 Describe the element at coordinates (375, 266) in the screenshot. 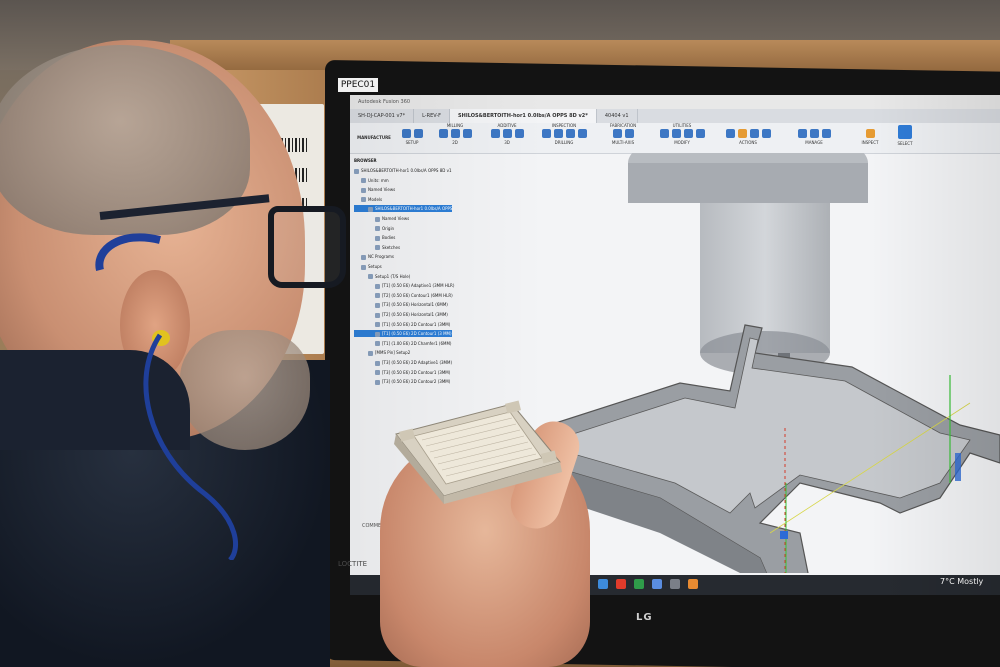

I see `browser-tree-label: Setups` at that location.